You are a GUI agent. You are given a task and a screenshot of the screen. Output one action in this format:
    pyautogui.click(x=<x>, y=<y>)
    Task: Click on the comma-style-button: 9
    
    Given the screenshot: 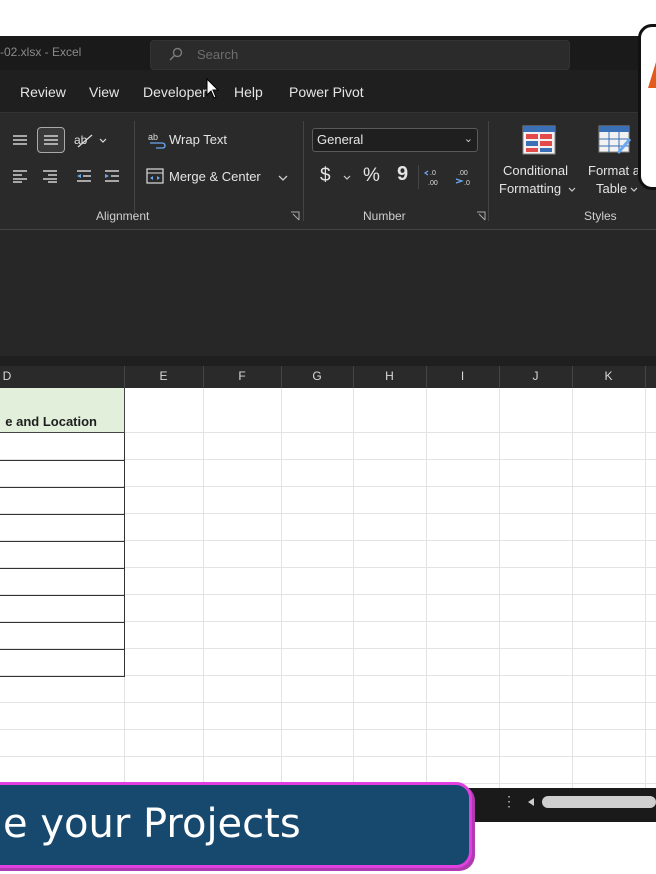 What is the action you would take?
    pyautogui.click(x=402, y=174)
    